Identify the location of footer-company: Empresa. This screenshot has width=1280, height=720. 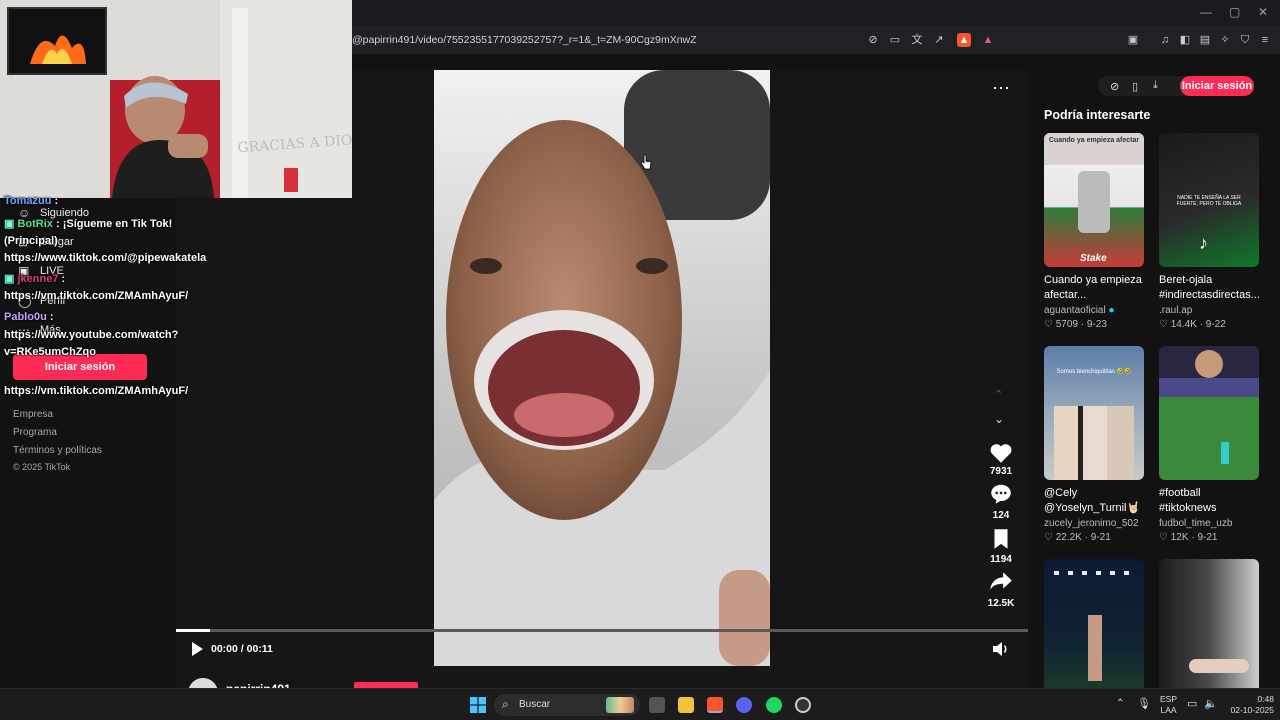
(33, 414).